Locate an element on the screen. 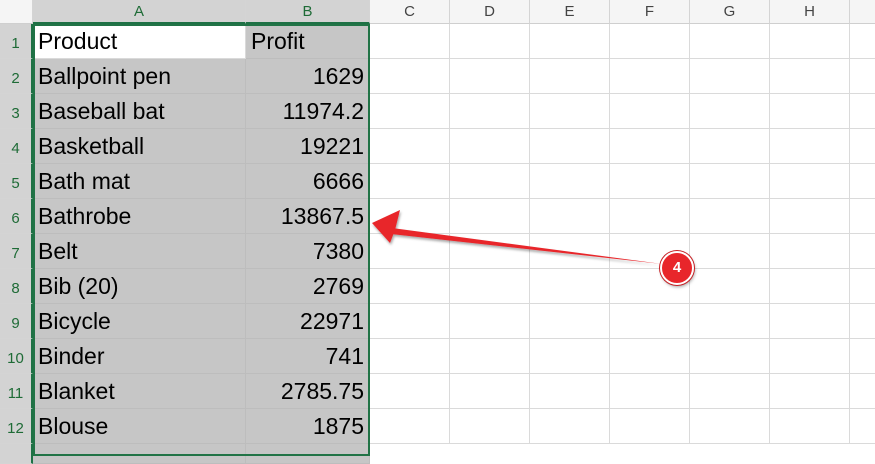 Image resolution: width=875 pixels, height=464 pixels. cell-b3: 11974.2 is located at coordinates (308, 111).